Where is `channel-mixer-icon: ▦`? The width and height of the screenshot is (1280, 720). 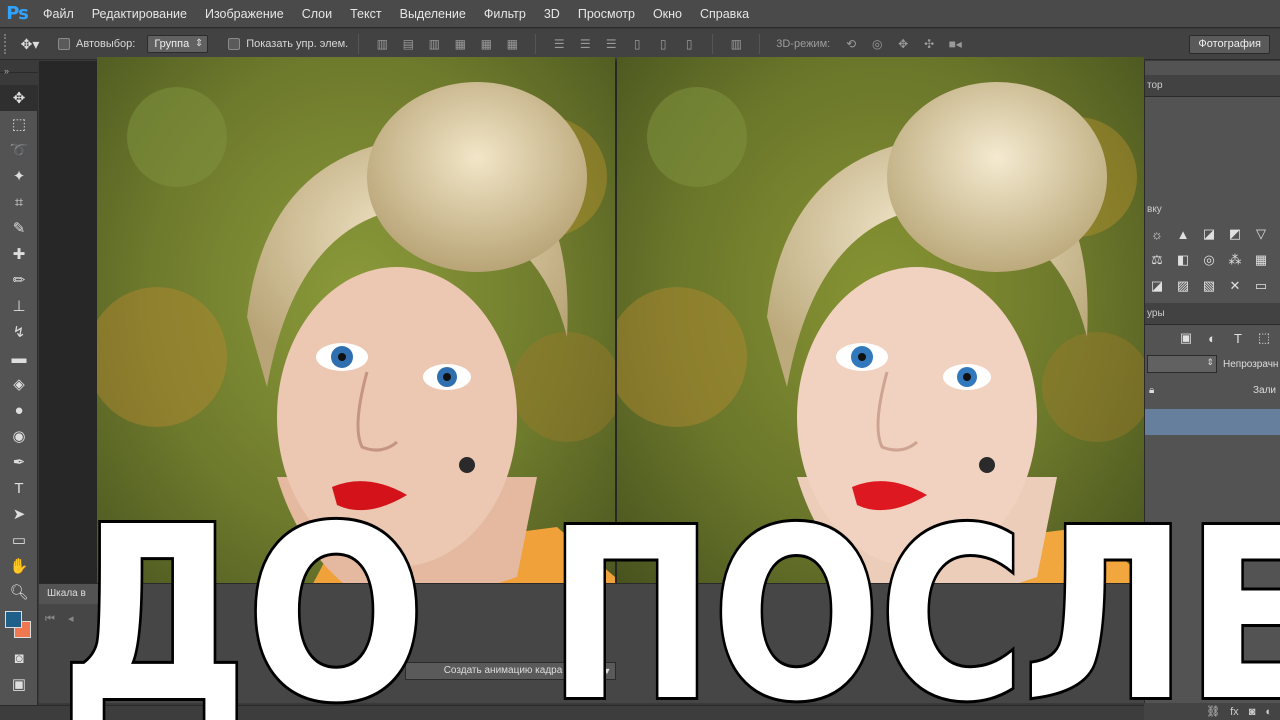
channel-mixer-icon: ▦ is located at coordinates (1261, 260).